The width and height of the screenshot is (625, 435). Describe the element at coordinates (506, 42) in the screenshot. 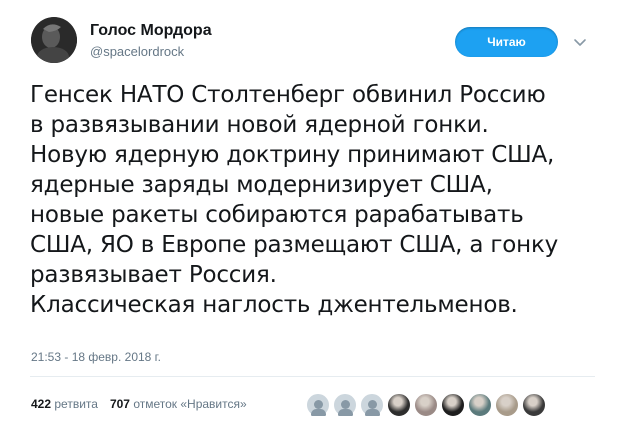

I see `follow-button: Читаю` at that location.